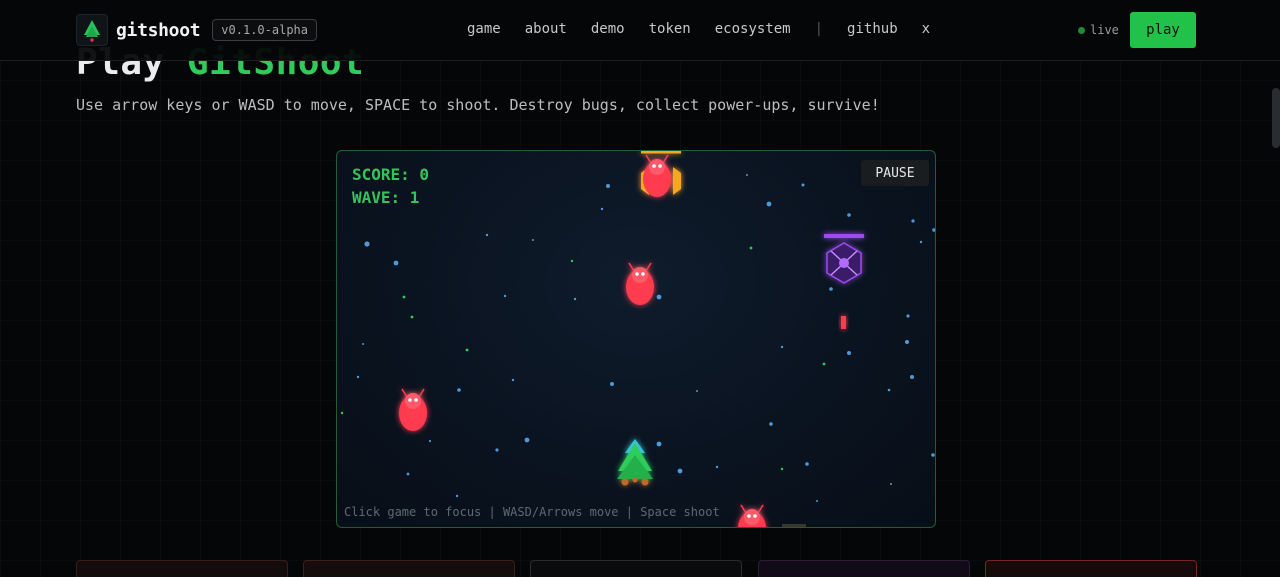 This screenshot has width=1280, height=577. I want to click on nav-link-ecosystem: ecosystem, so click(753, 29).